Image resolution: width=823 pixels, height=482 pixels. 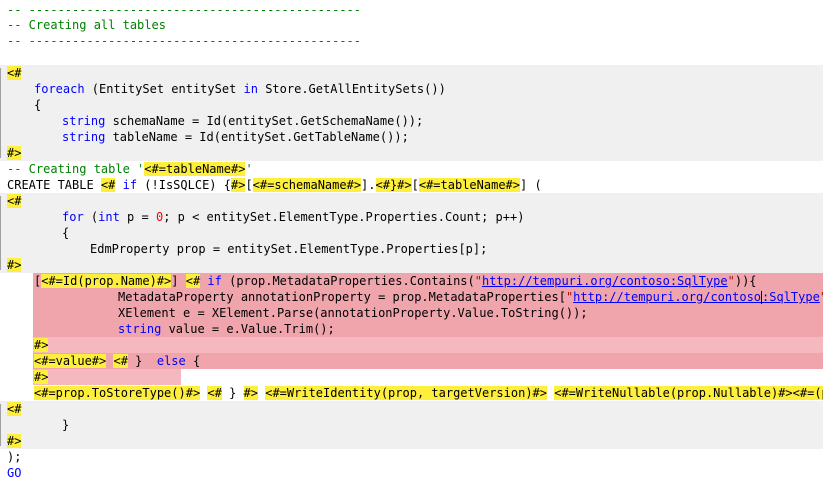 I want to click on code-text: CREATE TABLE, so click(x=54, y=185).